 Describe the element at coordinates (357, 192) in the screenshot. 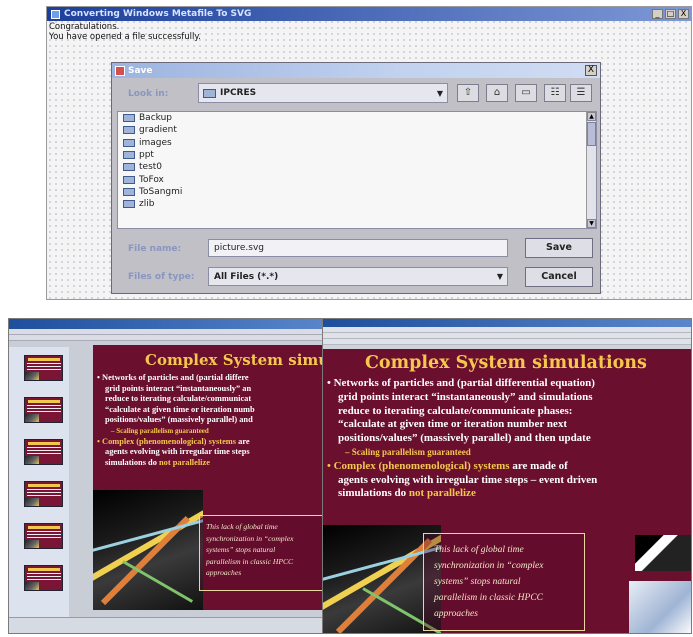

I see `file-list-item: ToSangmi` at that location.